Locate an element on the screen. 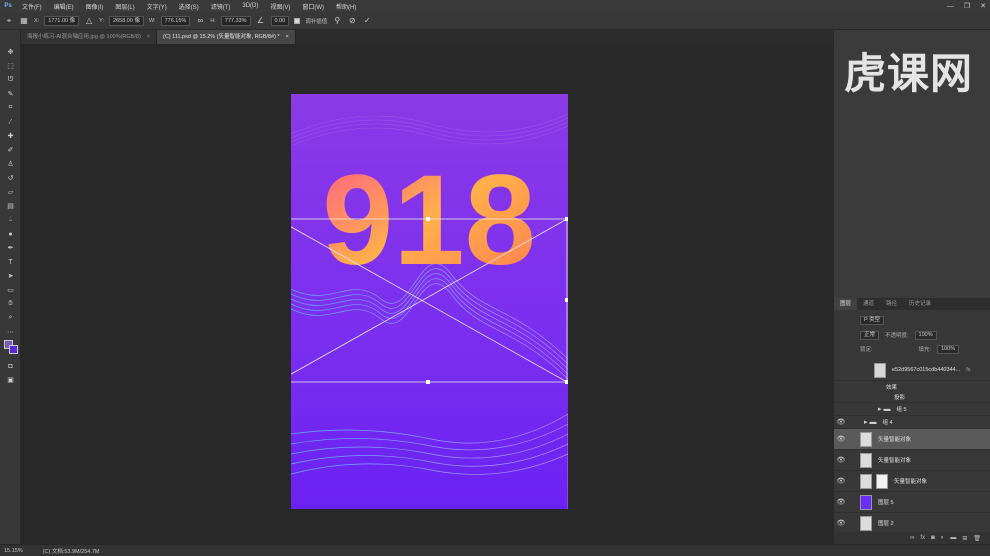 The width and height of the screenshot is (990, 556). marquee-tool-icon: ⬚ is located at coordinates (10, 66).